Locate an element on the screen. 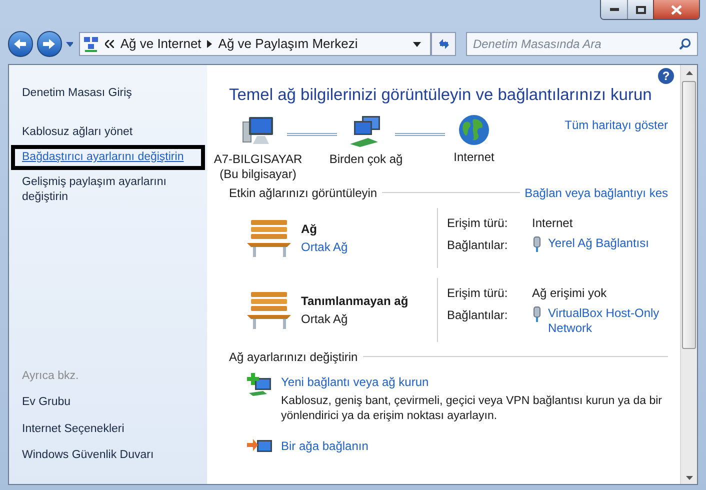 This screenshot has height=490, width=706. section-heading: Ağ ayarlarınızı değiştirin is located at coordinates (293, 357).